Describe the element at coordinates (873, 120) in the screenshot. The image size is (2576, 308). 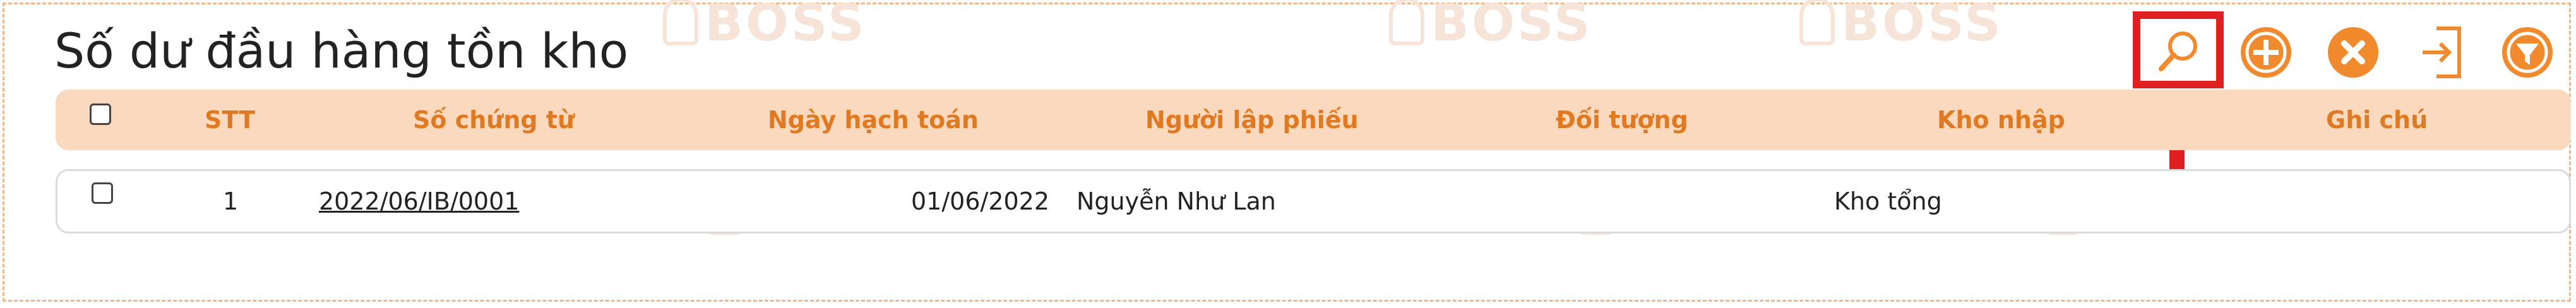
I see `column-header-ngay-hach-toan: Ngày hạch toán` at that location.